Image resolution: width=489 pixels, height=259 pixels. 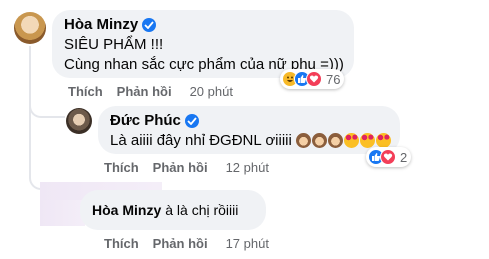 What do you see at coordinates (30, 28) in the screenshot?
I see `avatar-hoa-minzy` at bounding box center [30, 28].